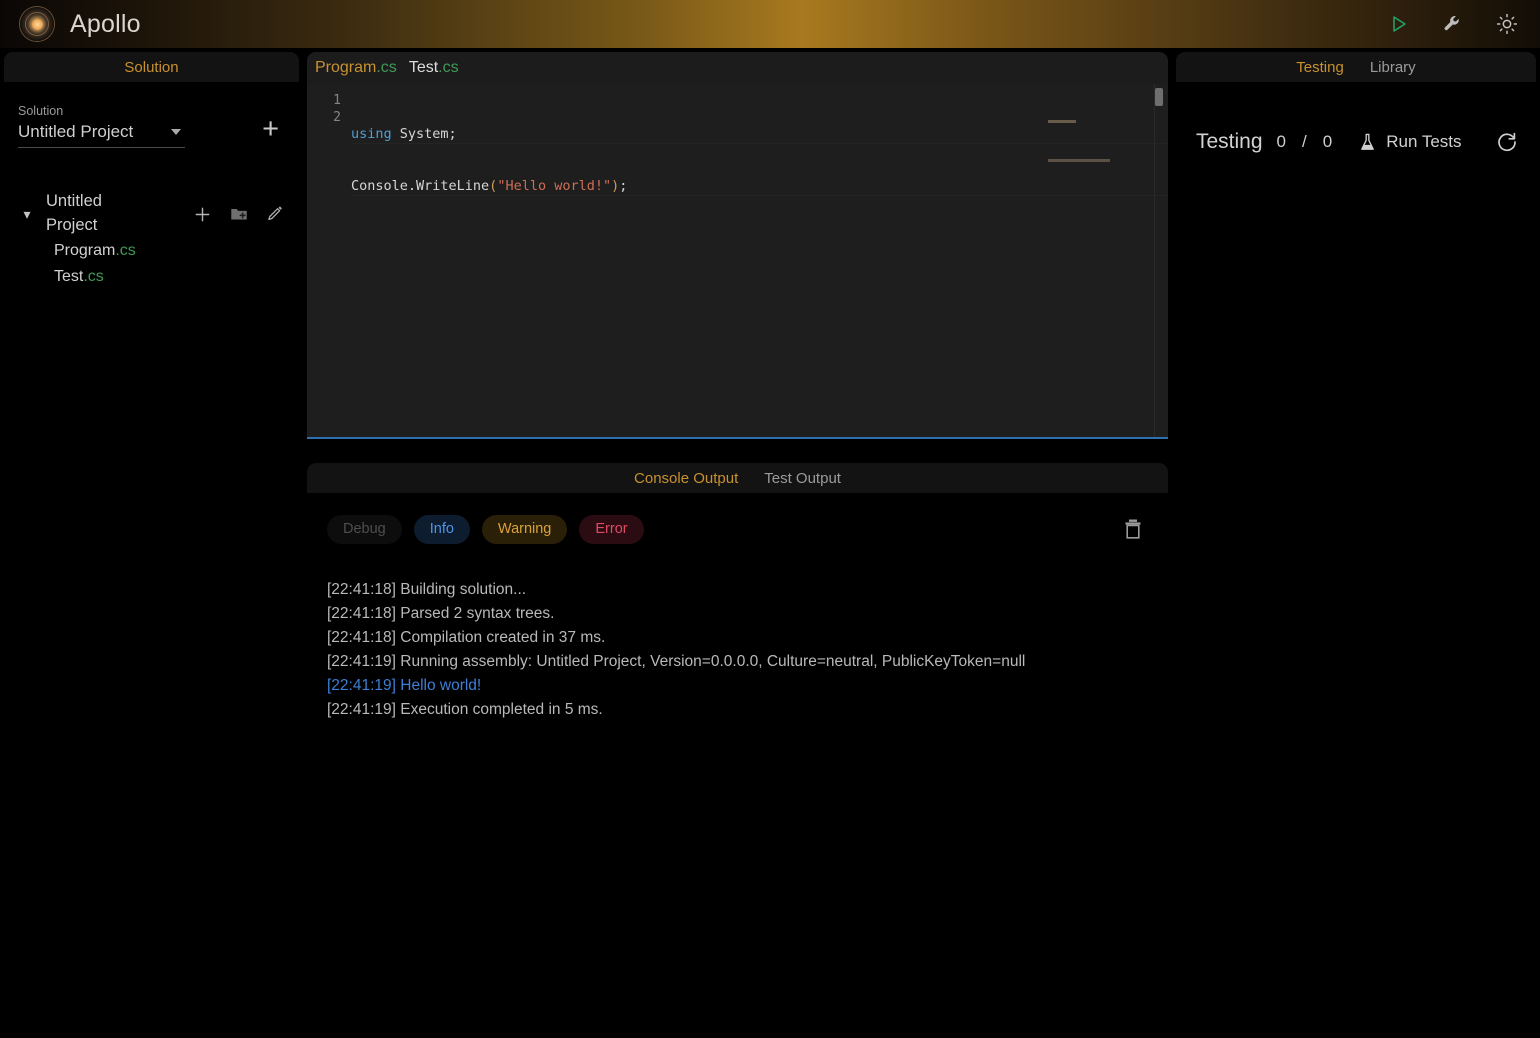 Image resolution: width=1540 pixels, height=1038 pixels. I want to click on pencil-icon, so click(275, 212).